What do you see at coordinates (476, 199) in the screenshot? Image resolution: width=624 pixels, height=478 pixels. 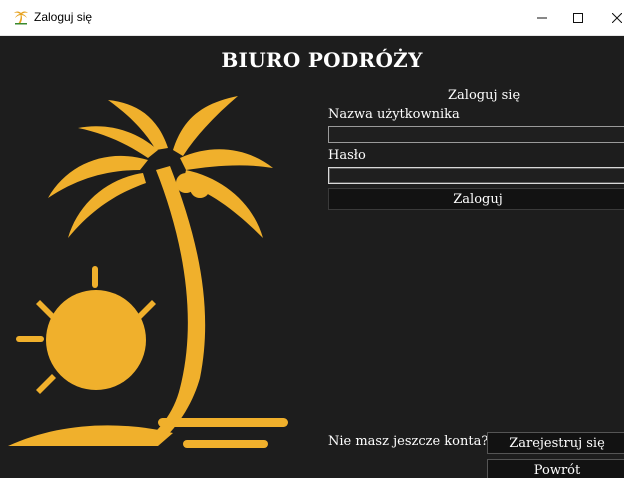 I see `login-button: Zaloguj` at bounding box center [476, 199].